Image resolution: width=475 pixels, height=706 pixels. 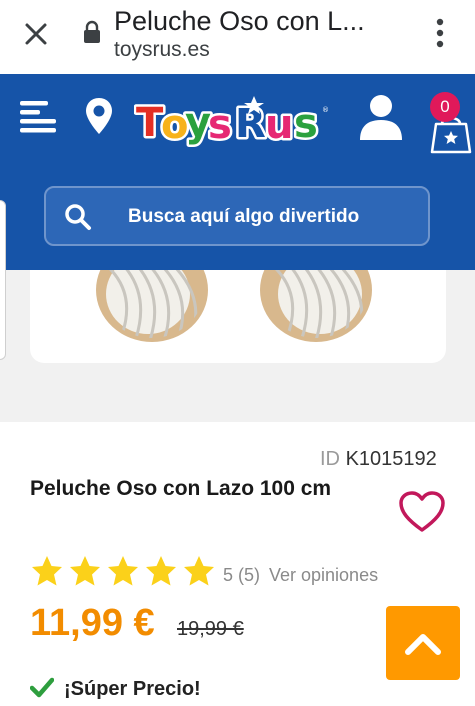 I want to click on close-icon, so click(x=36, y=34).